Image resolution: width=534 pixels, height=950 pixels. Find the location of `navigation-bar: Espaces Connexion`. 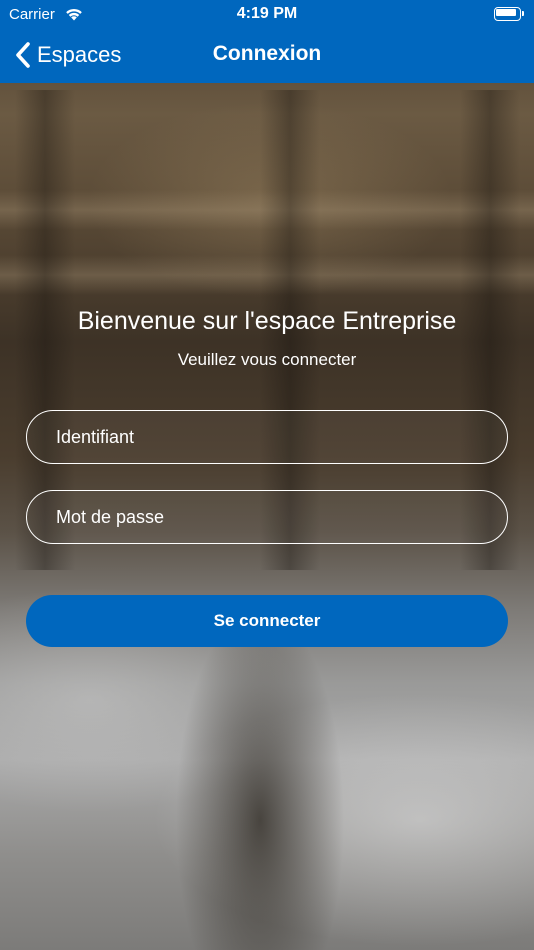

navigation-bar: Espaces Connexion is located at coordinates (267, 55).